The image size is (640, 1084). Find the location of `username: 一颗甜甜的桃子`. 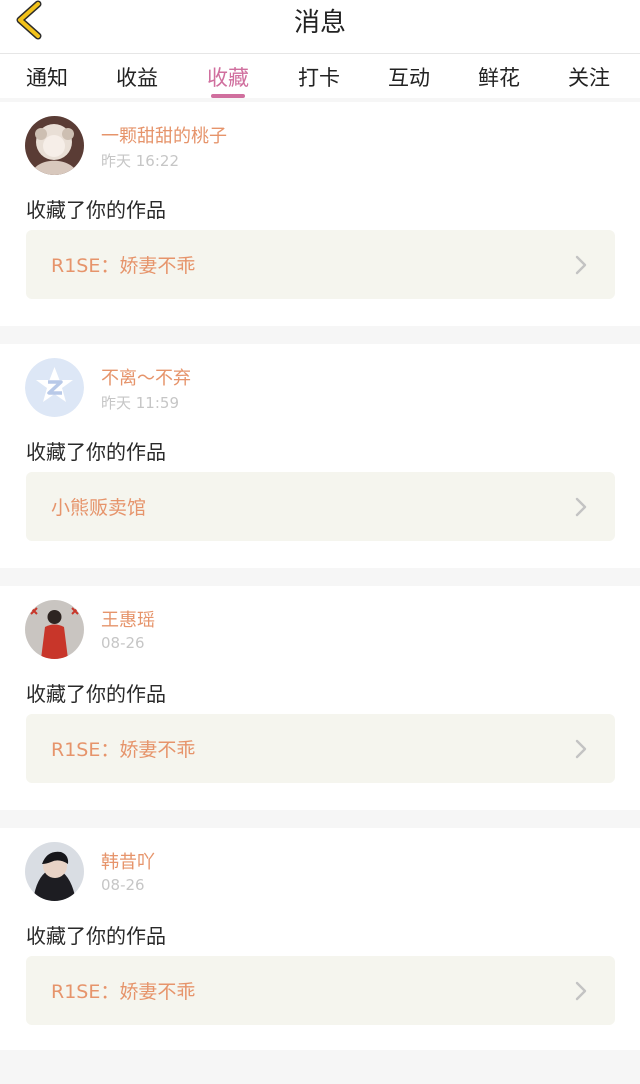

username: 一颗甜甜的桃子 is located at coordinates (164, 135).